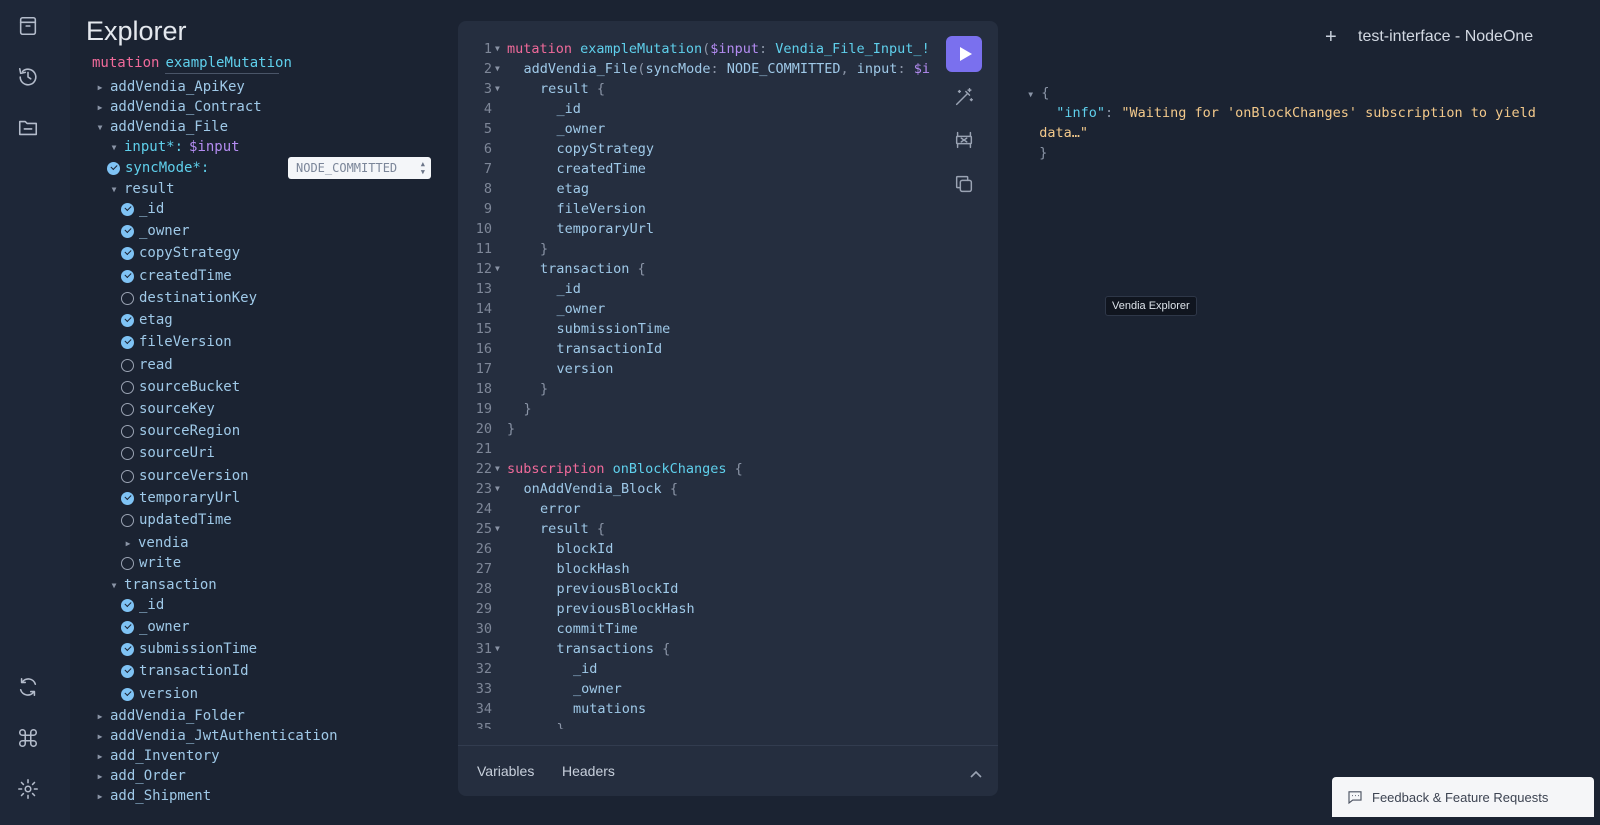 The image size is (1600, 825). I want to click on copy-icon, so click(964, 184).